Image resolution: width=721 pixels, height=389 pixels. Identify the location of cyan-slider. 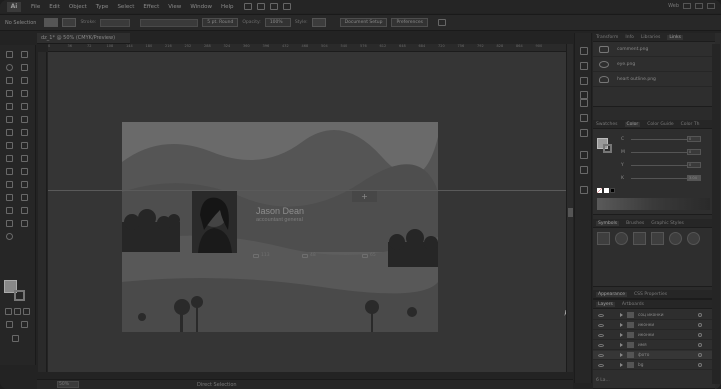
(659, 139).